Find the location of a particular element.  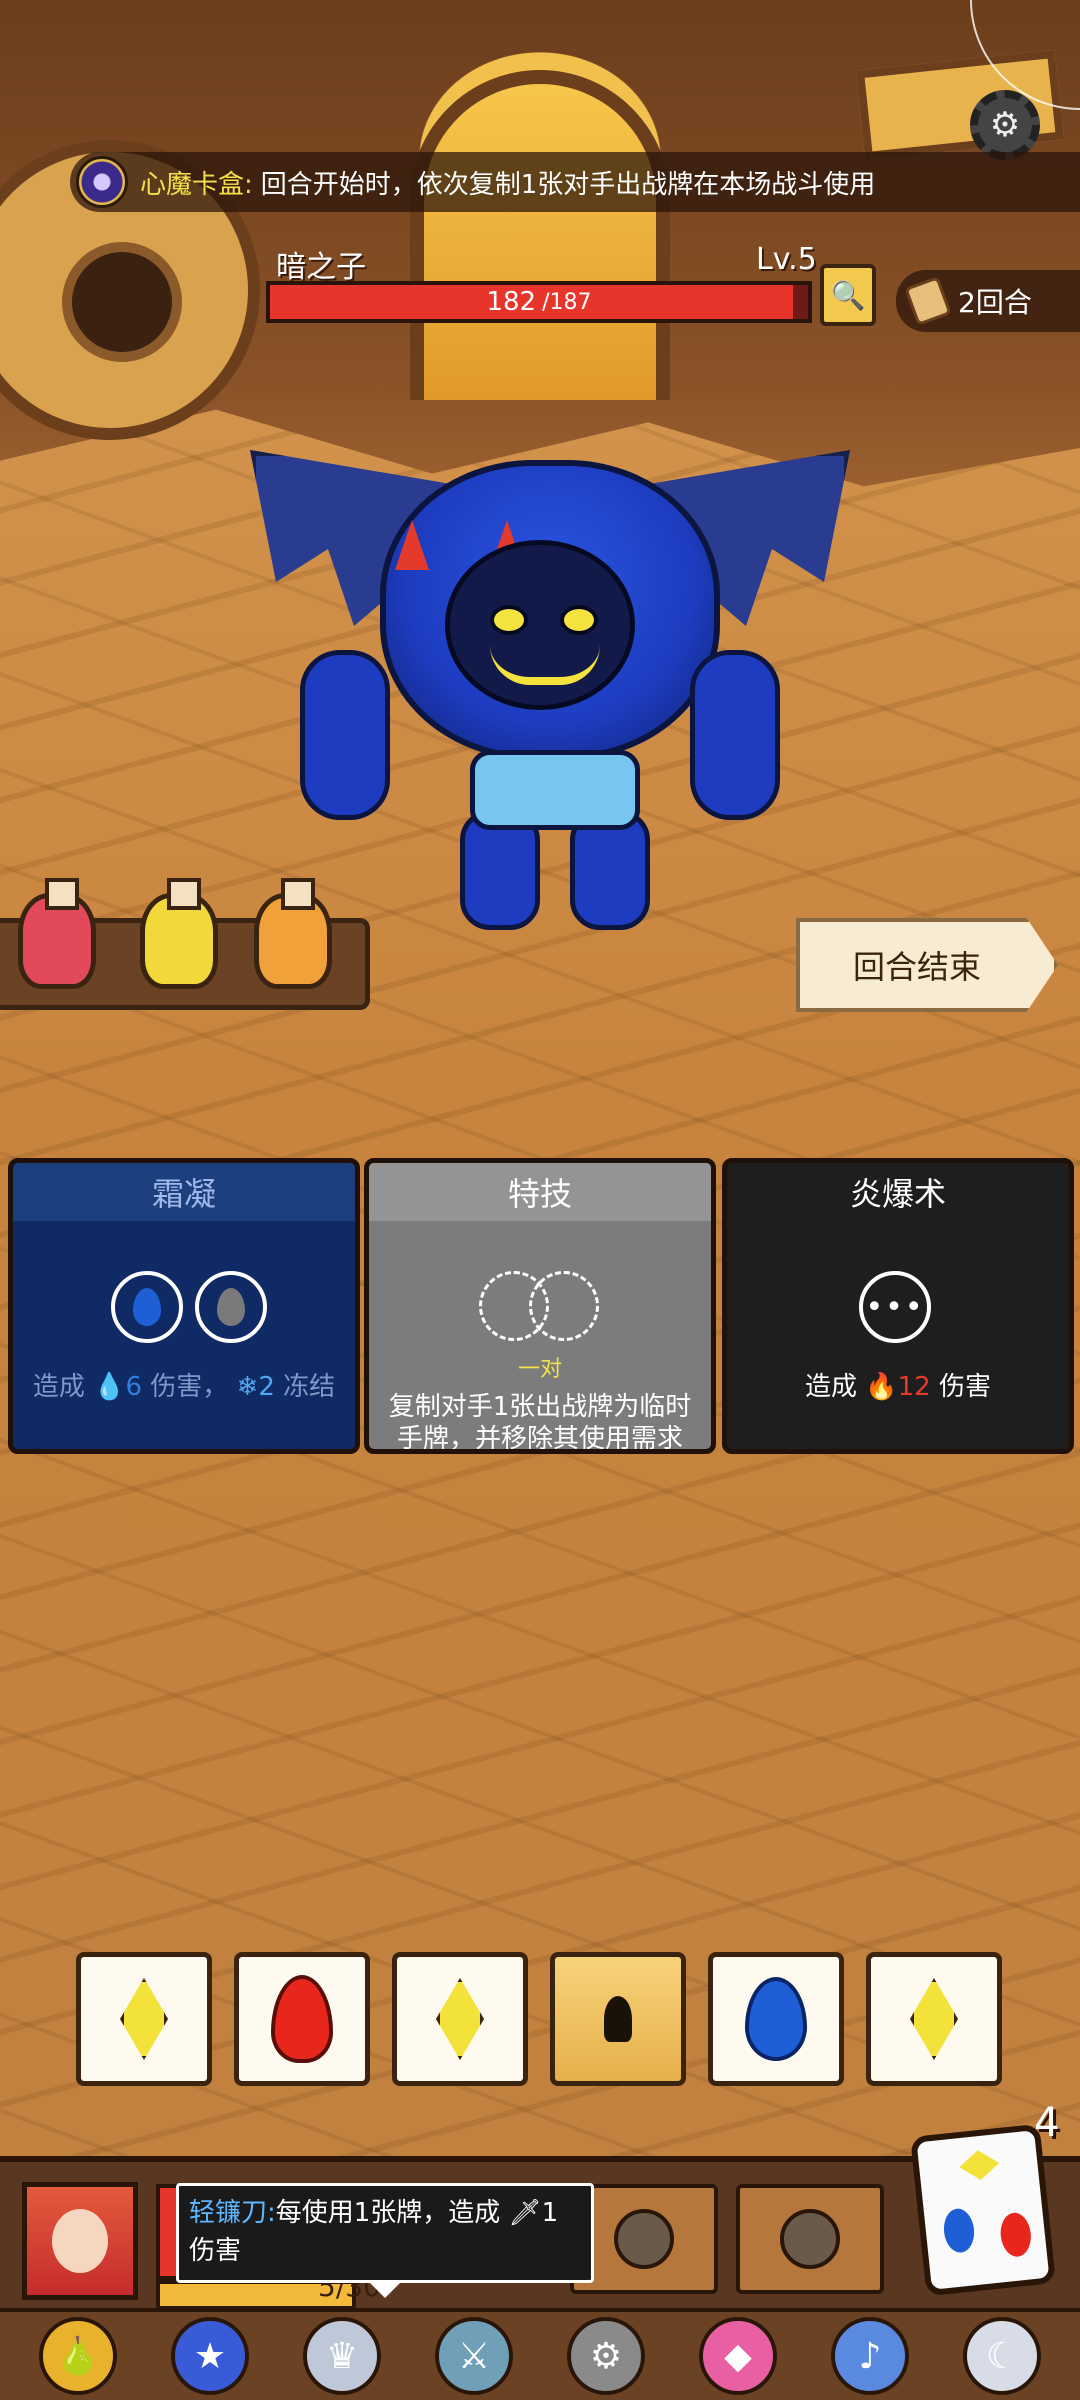

monster-mouth is located at coordinates (545, 665).